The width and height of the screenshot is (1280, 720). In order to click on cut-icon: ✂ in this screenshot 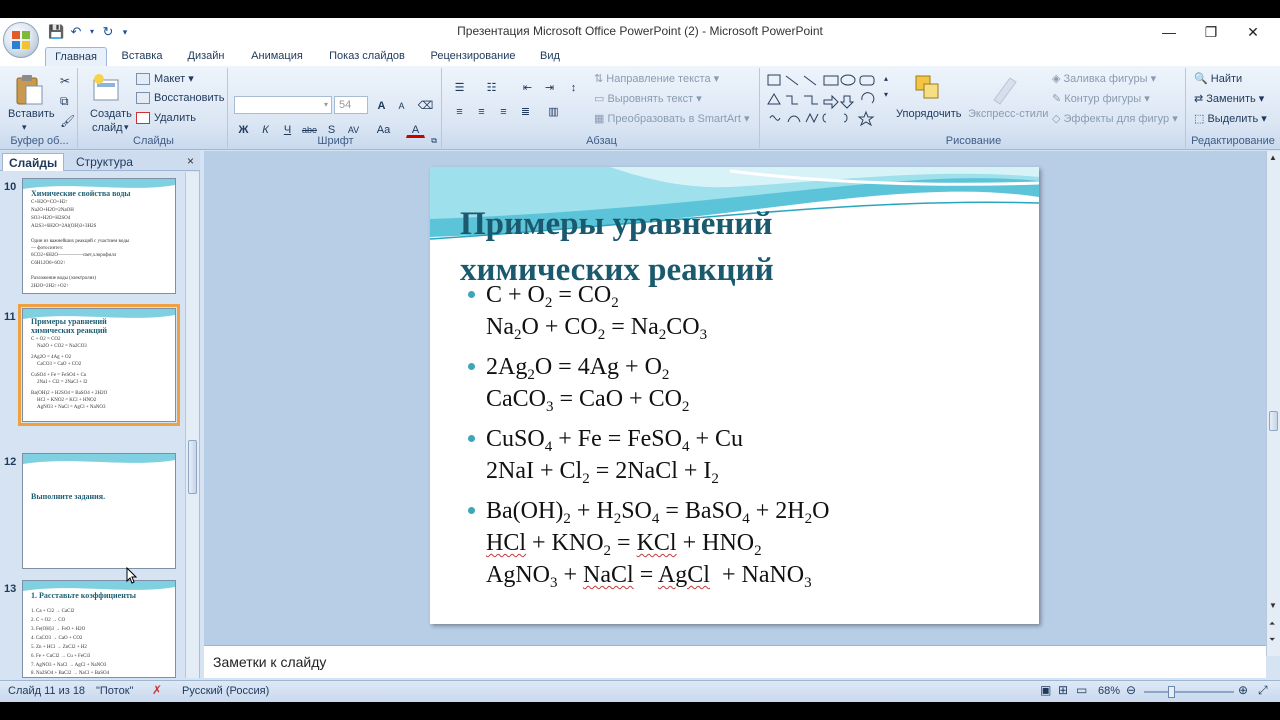, I will do `click(65, 81)`.